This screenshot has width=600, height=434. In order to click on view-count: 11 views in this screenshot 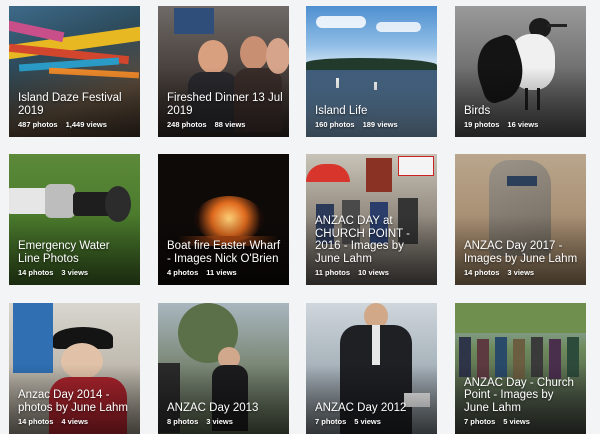, I will do `click(221, 272)`.